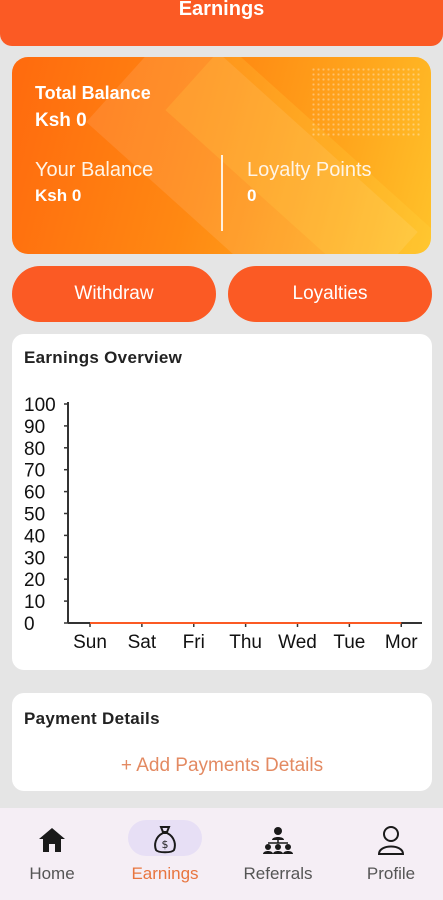 The height and width of the screenshot is (900, 443). Describe the element at coordinates (278, 840) in the screenshot. I see `referrals-icon` at that location.